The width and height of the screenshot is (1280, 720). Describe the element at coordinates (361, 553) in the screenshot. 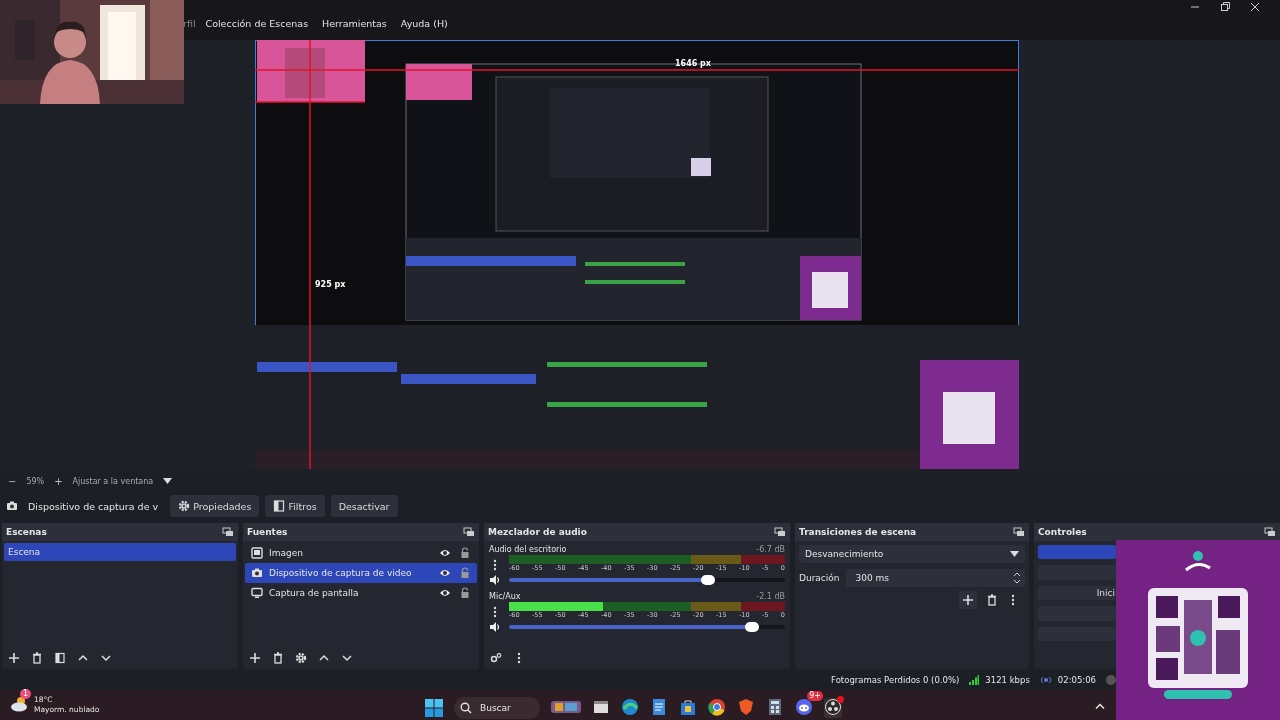

I see `source-item: Imagen` at that location.